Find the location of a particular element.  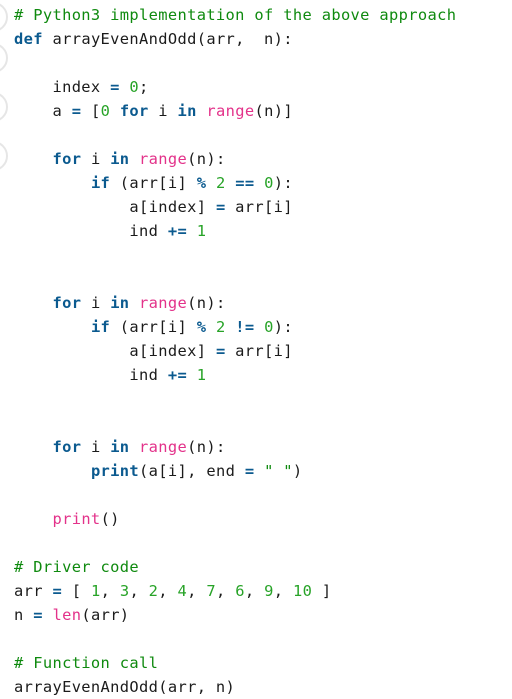

keyword-token: print is located at coordinates (115, 471).